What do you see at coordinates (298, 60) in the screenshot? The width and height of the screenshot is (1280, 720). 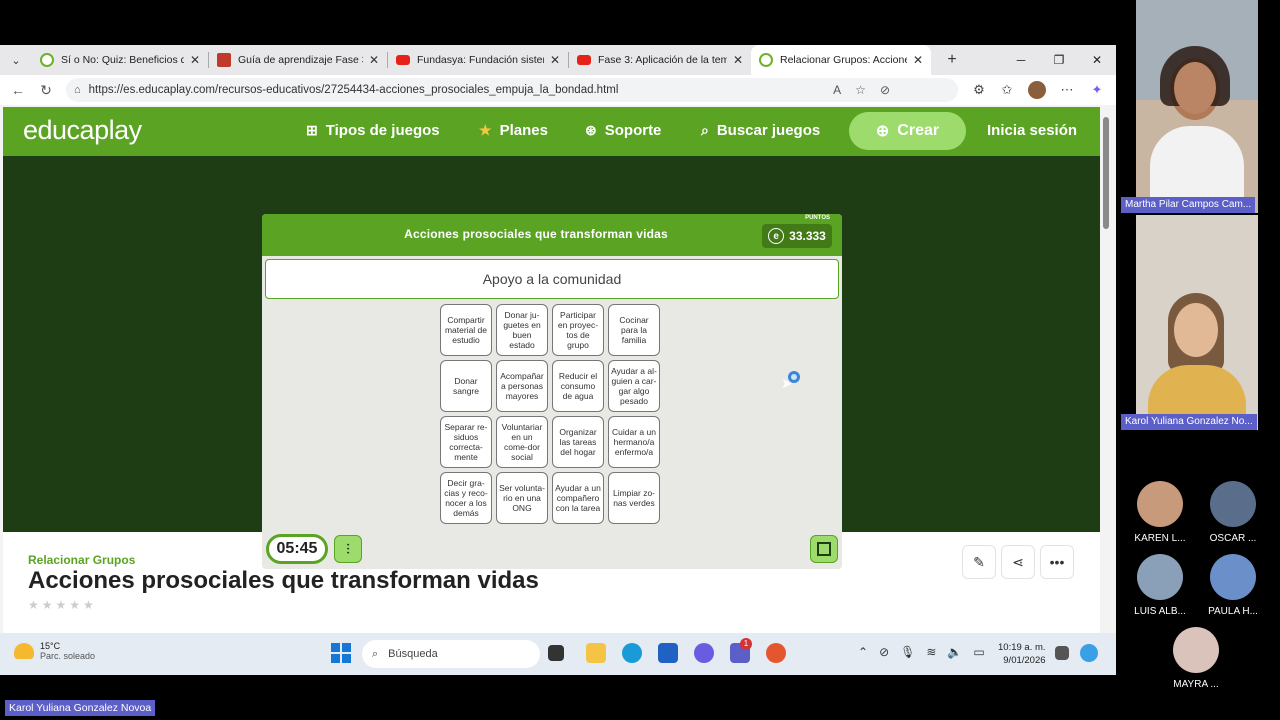 I see `tab-guia: Guía de aprendizaje Fase 3 - A ✕` at bounding box center [298, 60].